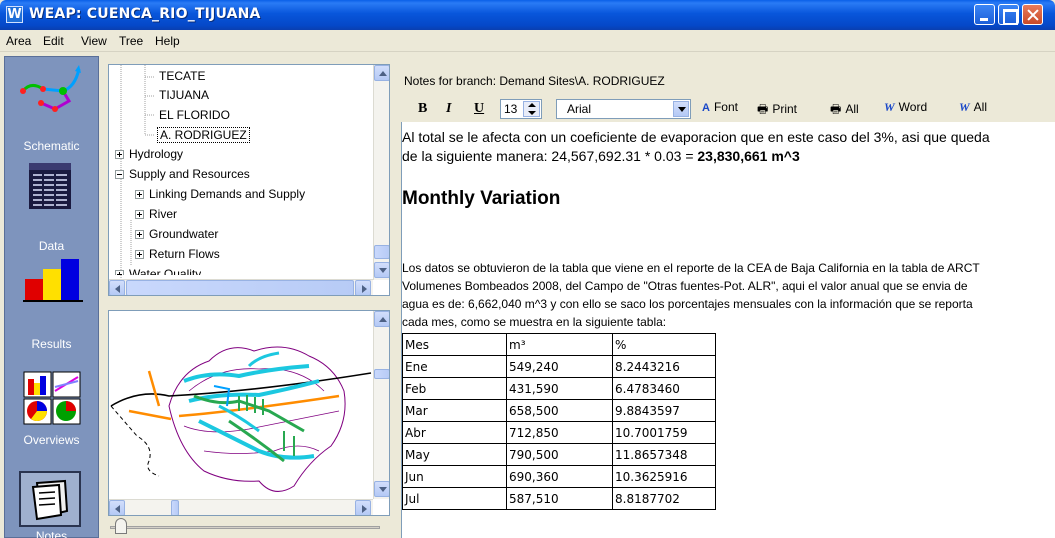  Describe the element at coordinates (664, 366) in the screenshot. I see `table-cell: 8.2443216` at that location.